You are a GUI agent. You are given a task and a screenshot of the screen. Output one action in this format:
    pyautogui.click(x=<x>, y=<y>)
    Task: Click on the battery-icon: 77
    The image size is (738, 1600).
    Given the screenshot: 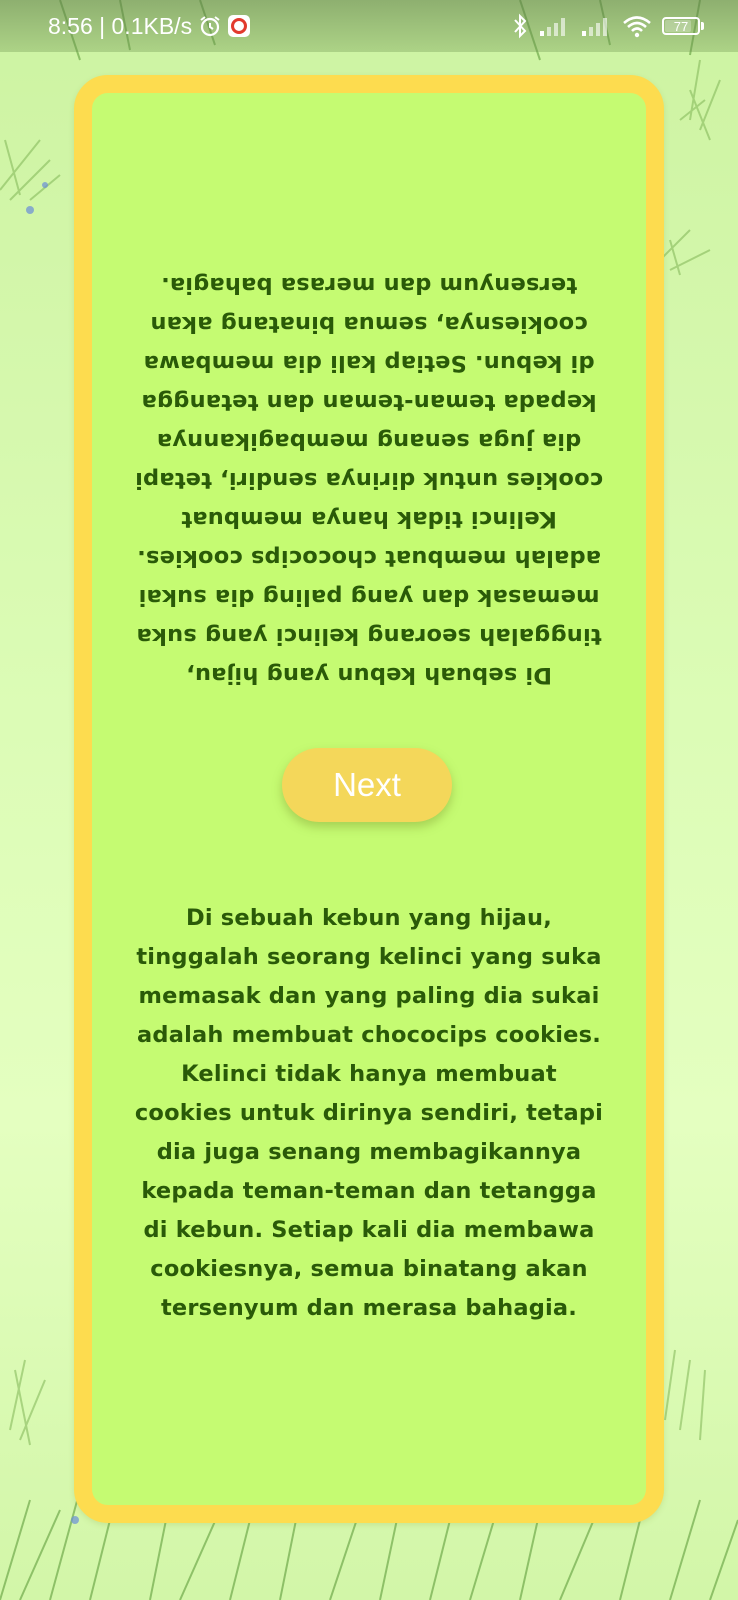 What is the action you would take?
    pyautogui.click(x=683, y=26)
    